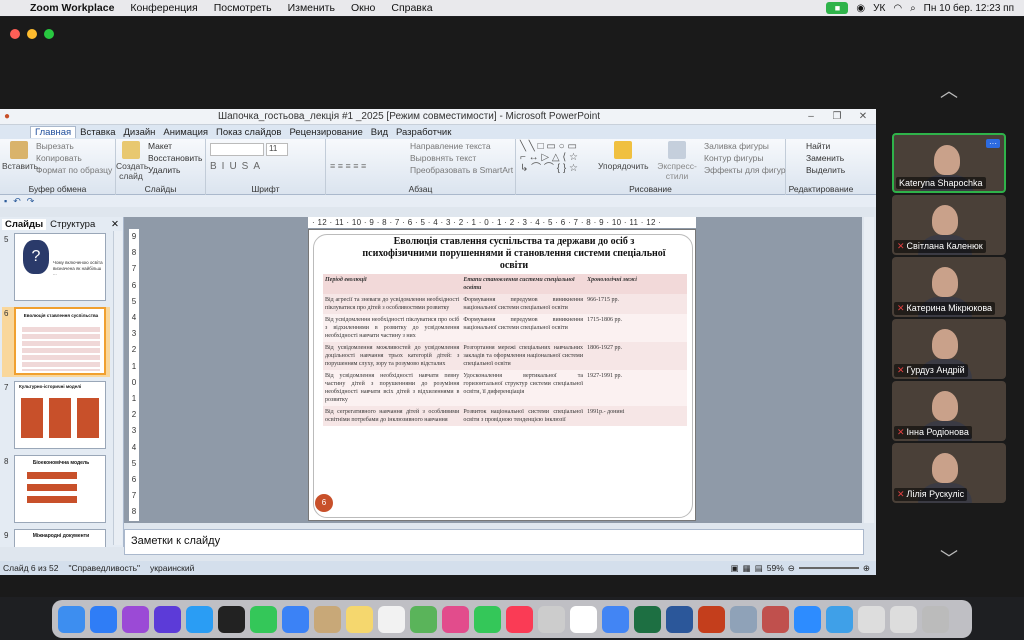 This screenshot has width=1024, height=640. I want to click on zoom-tray-icon: ◉, so click(860, 8).